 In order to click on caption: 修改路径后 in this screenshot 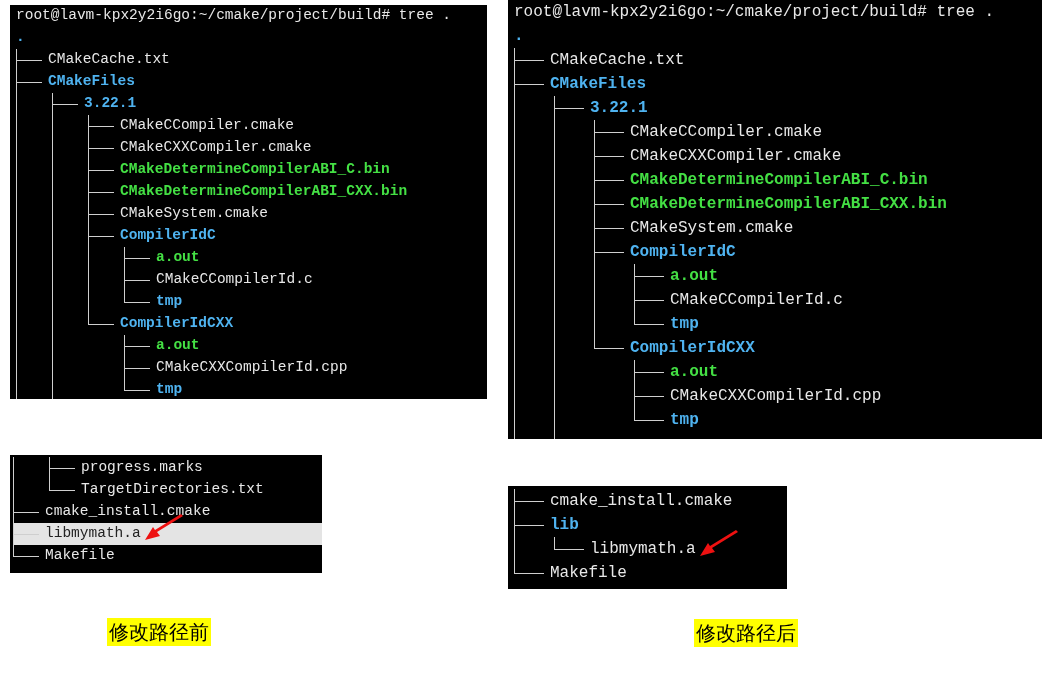, I will do `click(746, 633)`.